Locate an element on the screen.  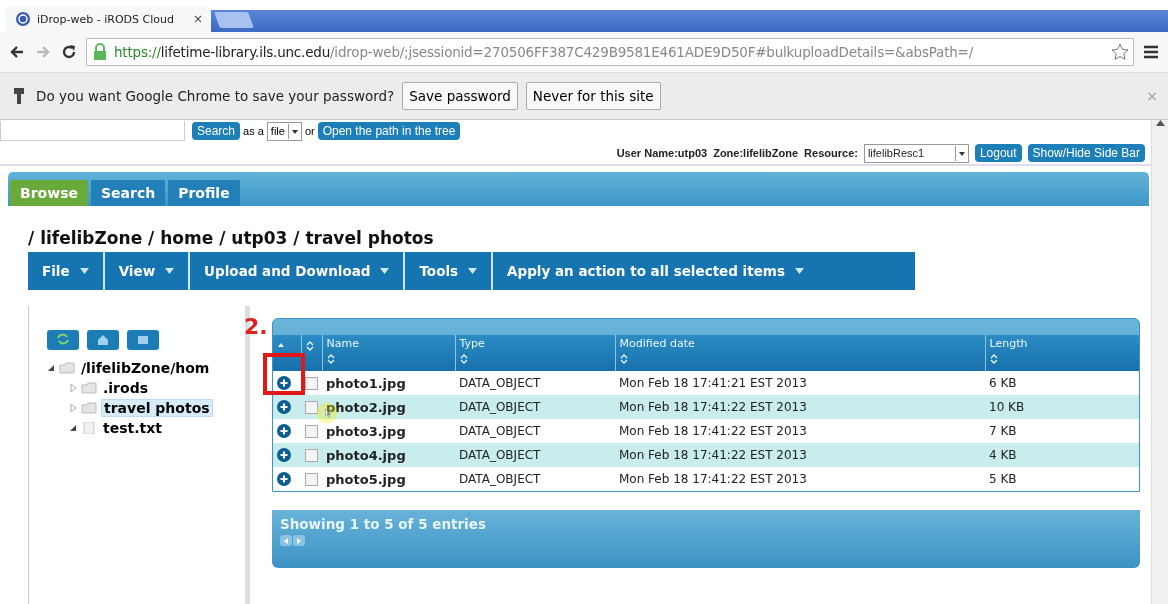
or-label: or is located at coordinates (309, 131).